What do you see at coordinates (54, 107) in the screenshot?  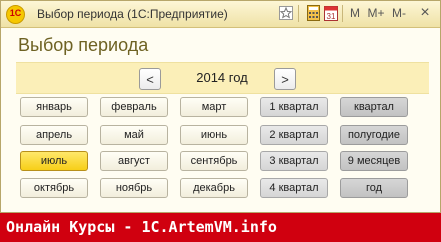 I see `month-button-january: январь` at bounding box center [54, 107].